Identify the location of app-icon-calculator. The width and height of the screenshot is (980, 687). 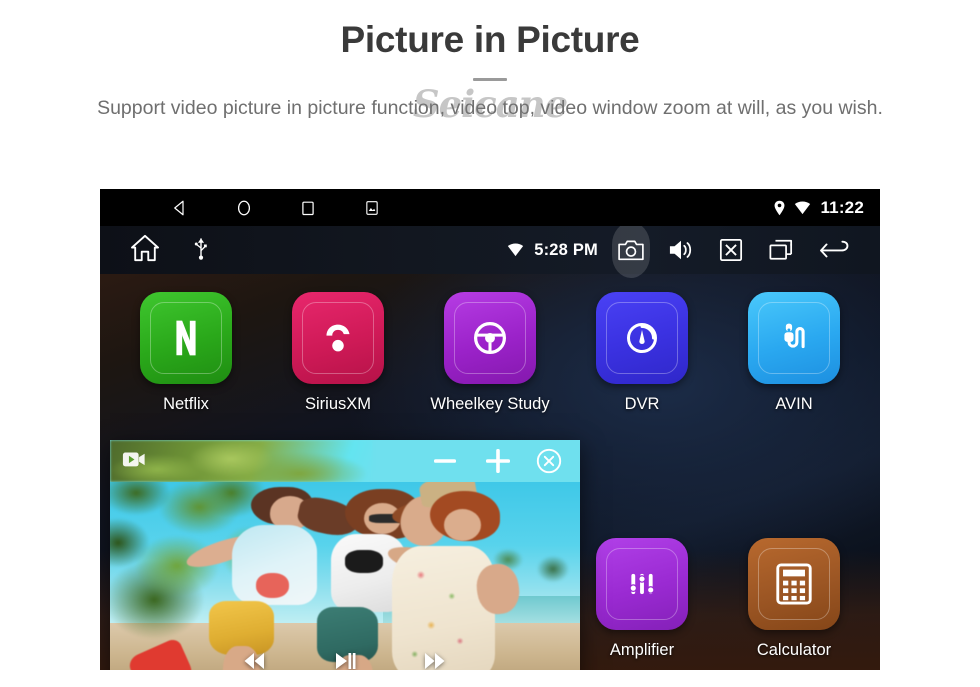
(794, 584).